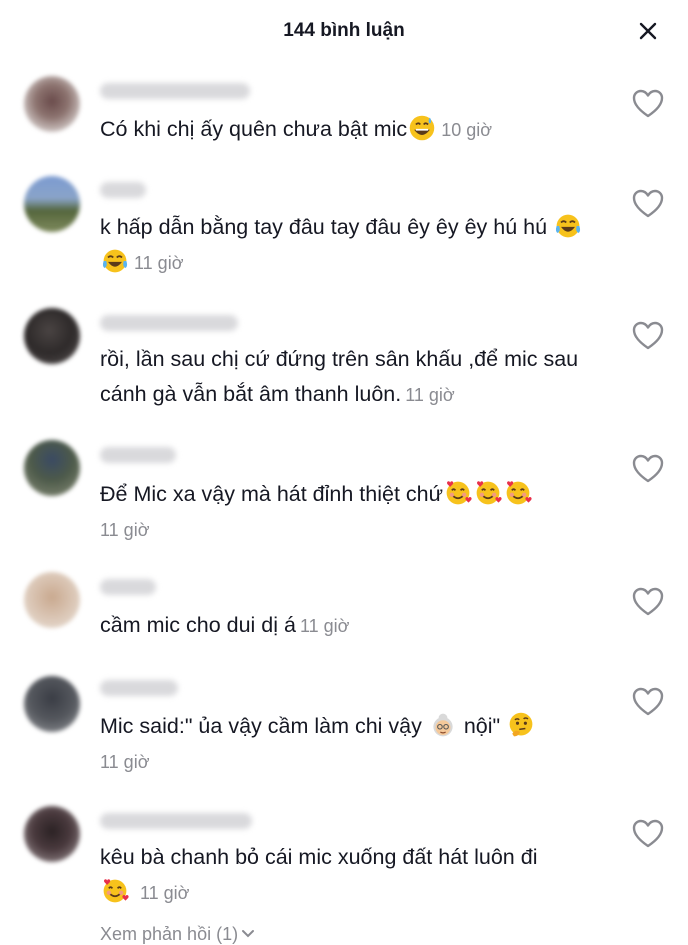  What do you see at coordinates (648, 31) in the screenshot?
I see `close-icon` at bounding box center [648, 31].